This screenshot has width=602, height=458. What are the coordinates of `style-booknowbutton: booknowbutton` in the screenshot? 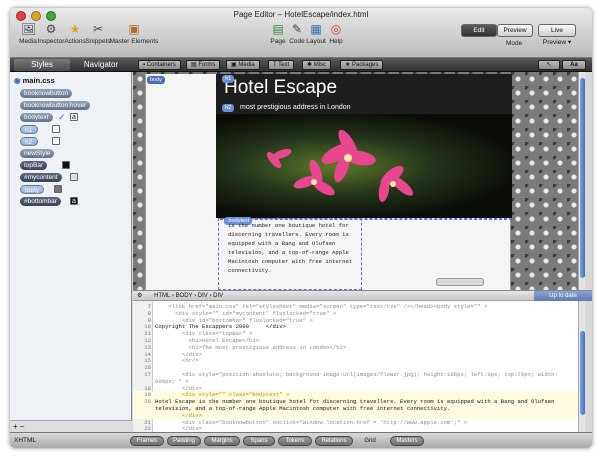 It's located at (46, 93).